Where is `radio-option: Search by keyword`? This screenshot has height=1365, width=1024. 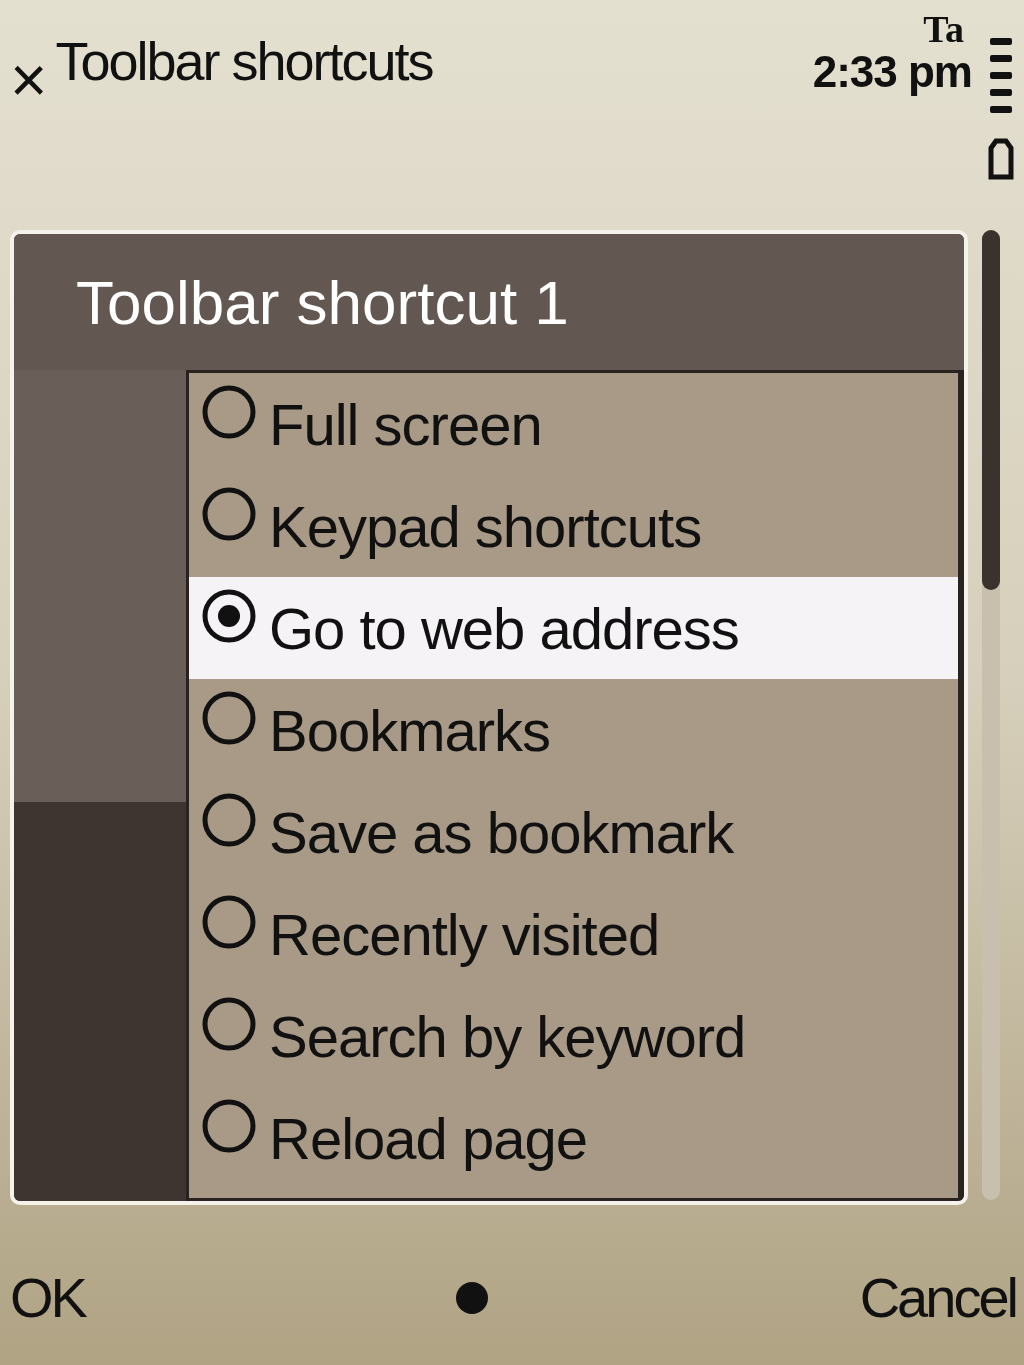 radio-option: Search by keyword is located at coordinates (573, 1036).